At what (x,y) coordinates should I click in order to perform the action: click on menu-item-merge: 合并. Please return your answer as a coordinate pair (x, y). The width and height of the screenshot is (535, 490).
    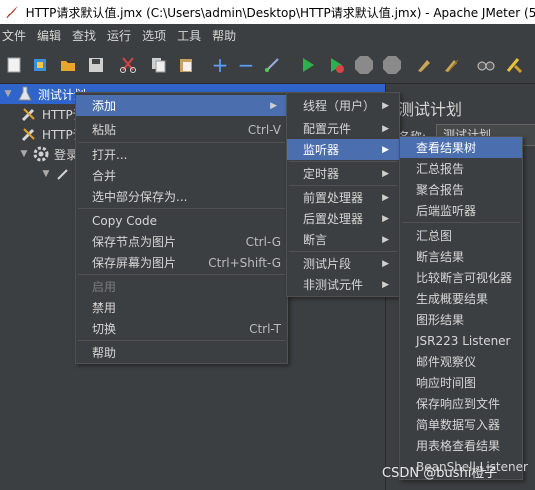
    Looking at the image, I should click on (181, 175).